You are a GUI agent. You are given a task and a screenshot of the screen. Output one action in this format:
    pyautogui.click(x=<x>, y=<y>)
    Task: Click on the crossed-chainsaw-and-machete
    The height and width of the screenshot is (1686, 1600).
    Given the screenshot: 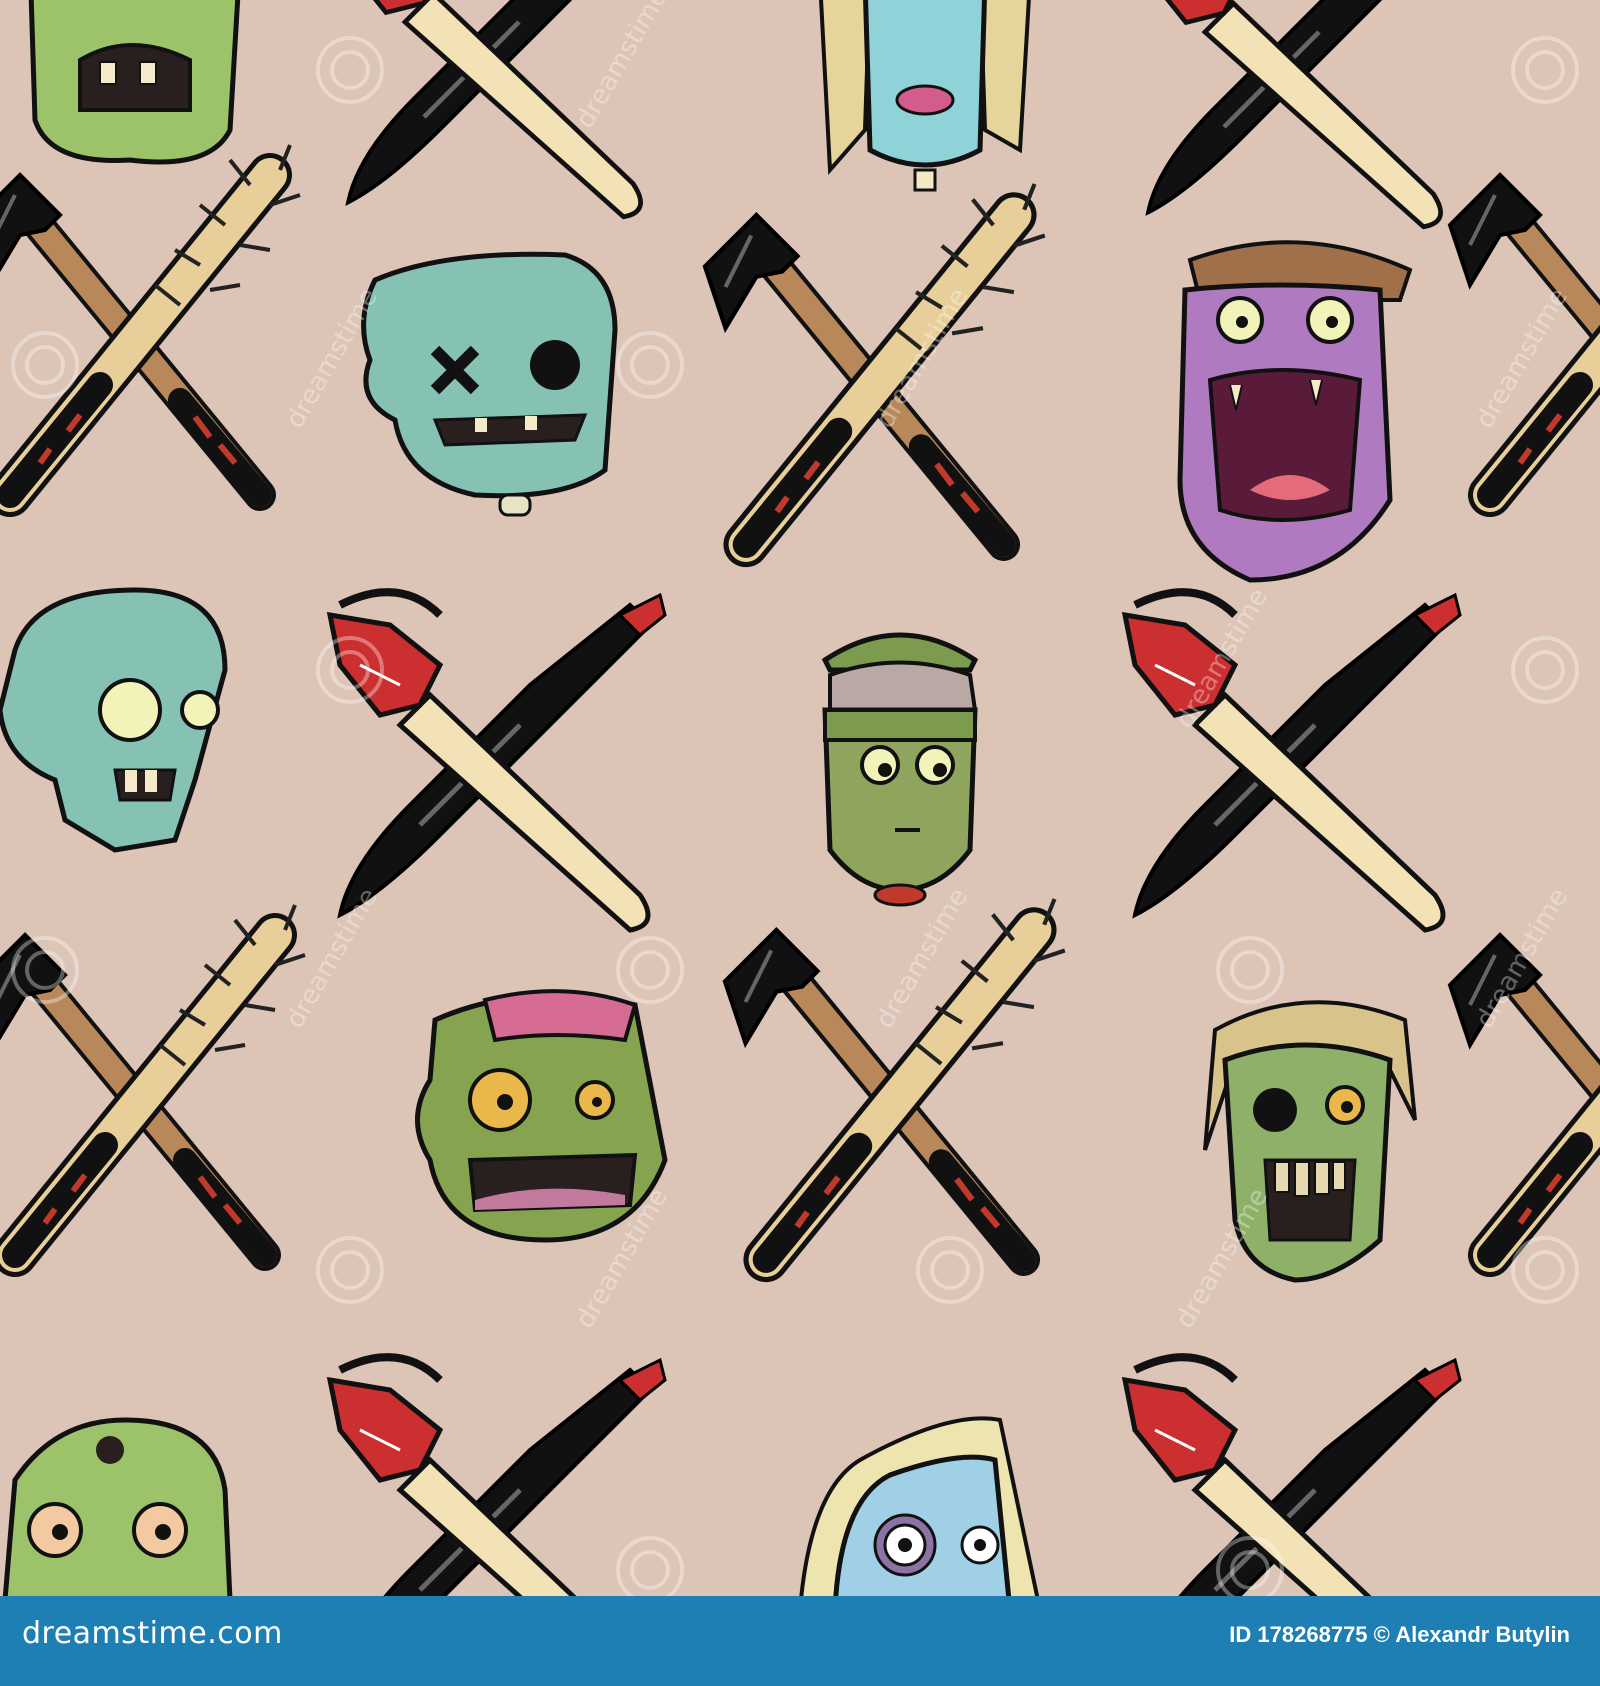 What is the action you would take?
    pyautogui.click(x=497, y=761)
    